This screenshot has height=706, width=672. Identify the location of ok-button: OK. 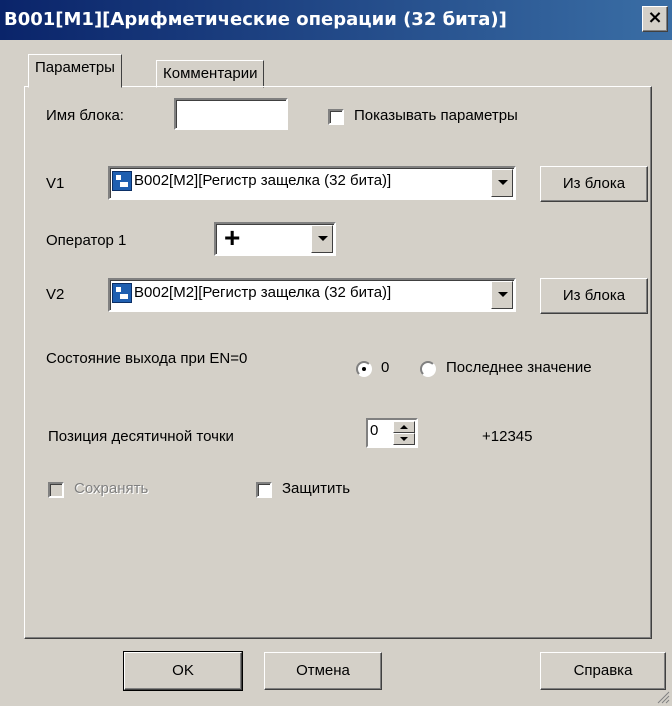
(183, 671).